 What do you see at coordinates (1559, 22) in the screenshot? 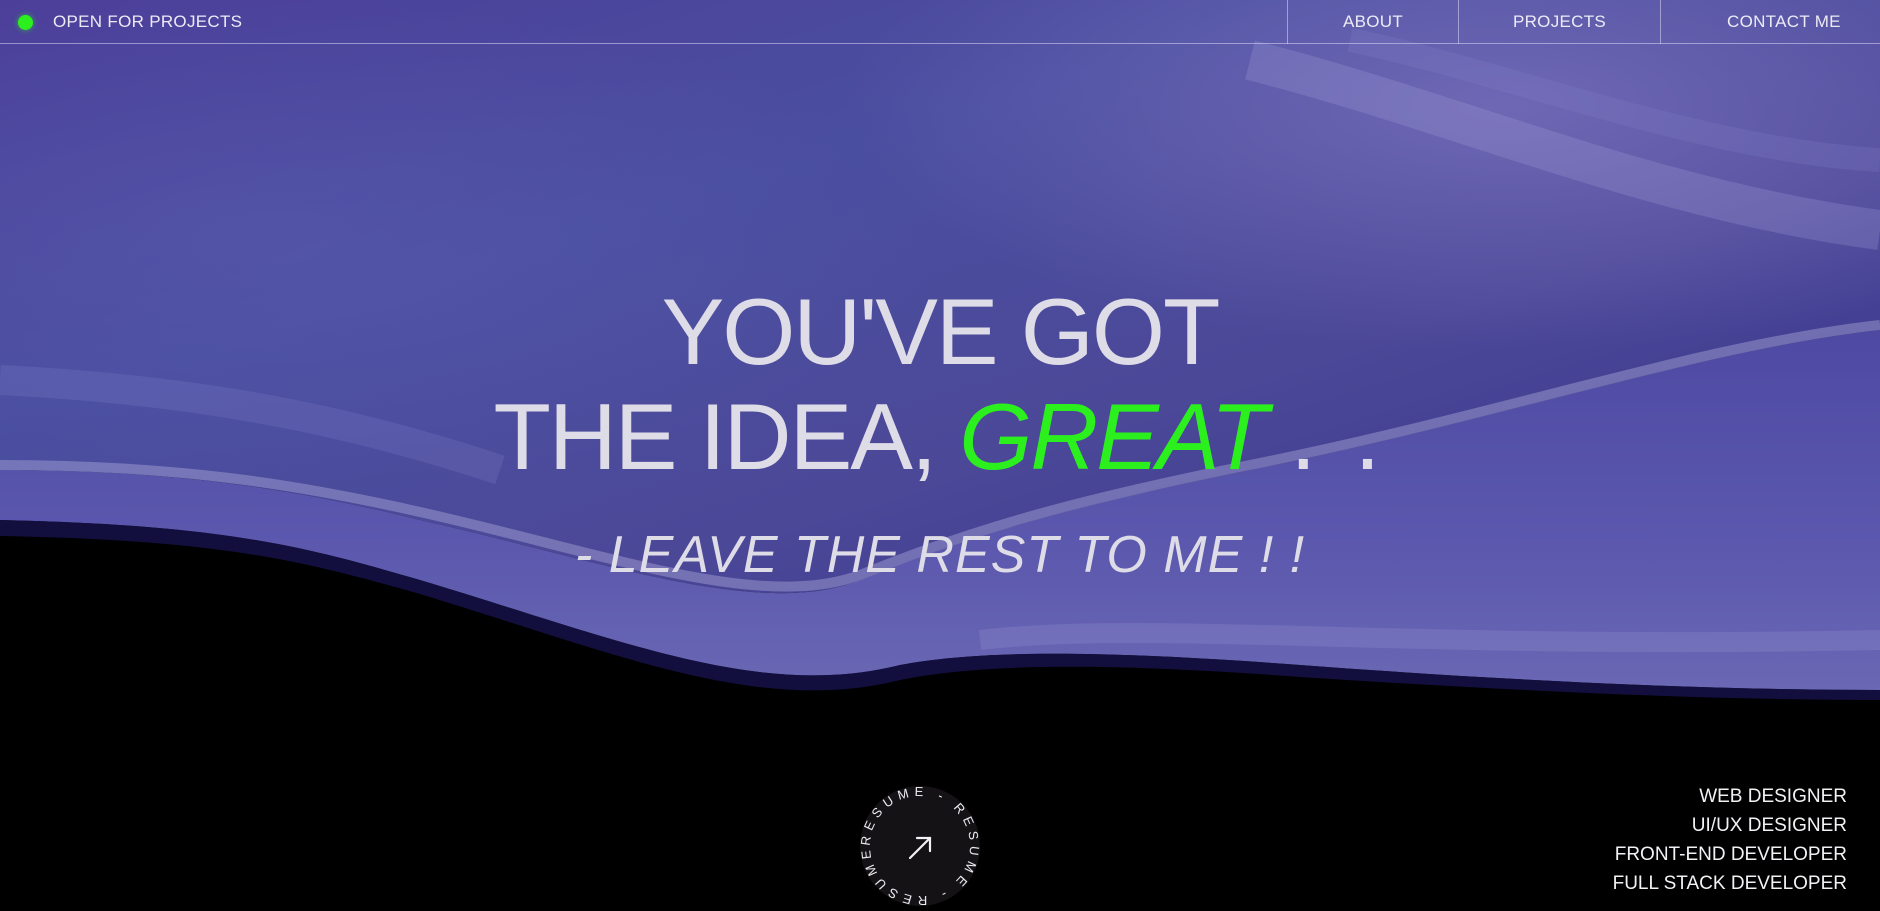
I see `nav-projects-link: PROJECTS` at bounding box center [1559, 22].